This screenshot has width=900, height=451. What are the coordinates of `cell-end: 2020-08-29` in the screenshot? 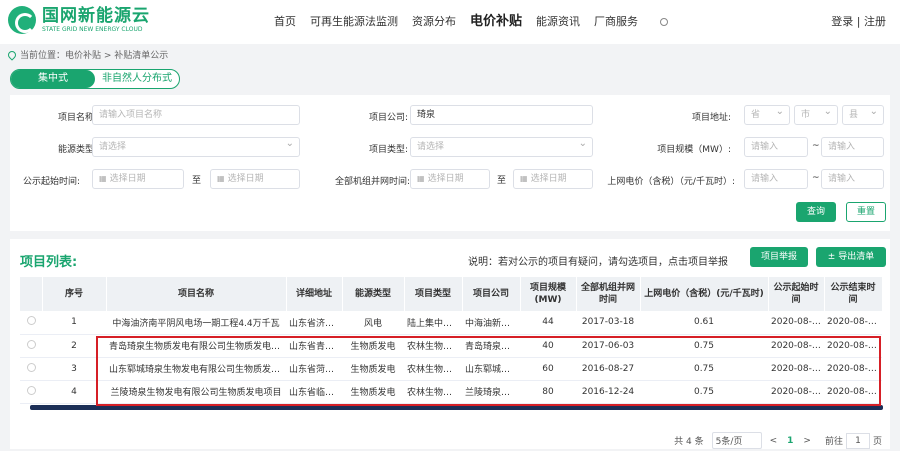 It's located at (853, 323).